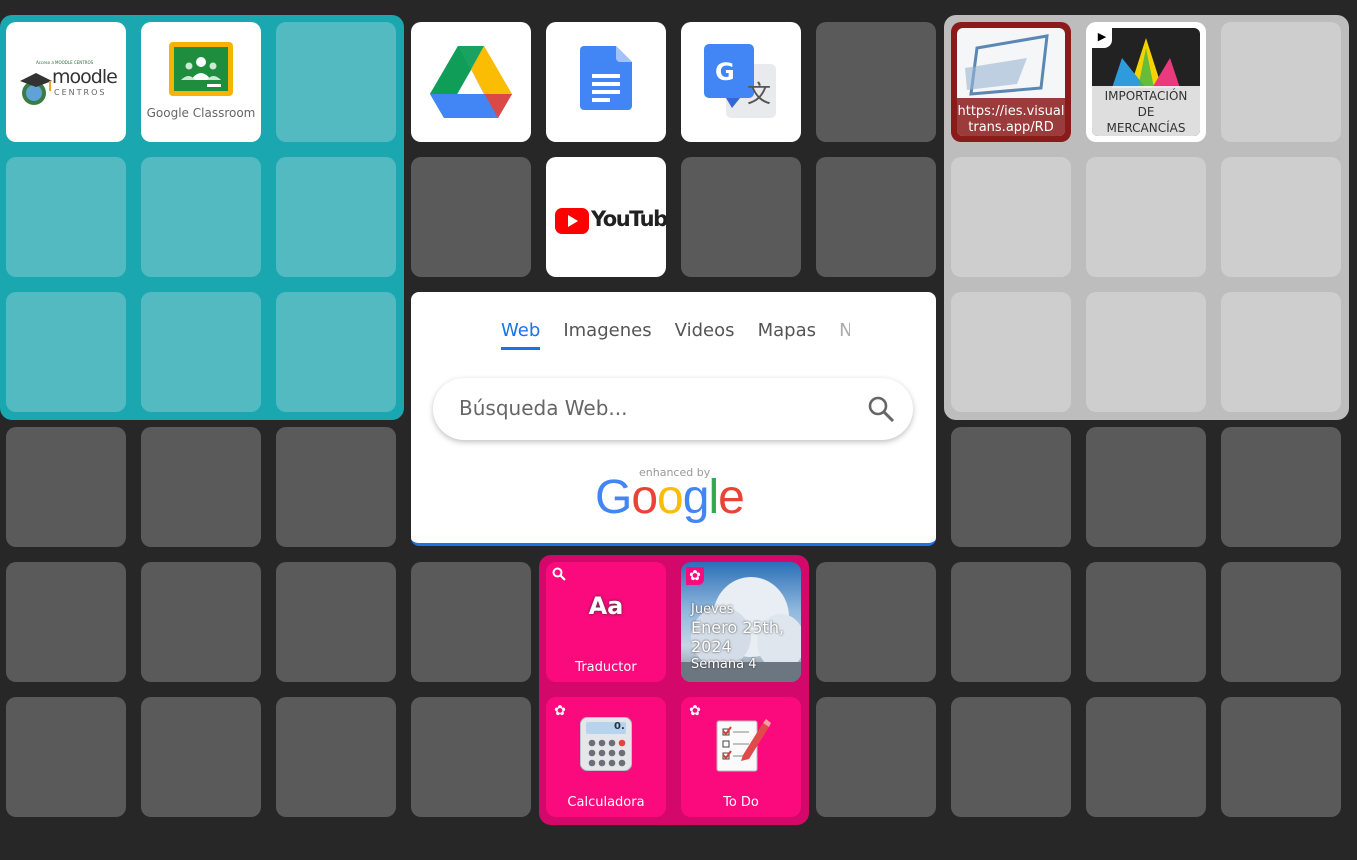 The height and width of the screenshot is (860, 1357). What do you see at coordinates (606, 622) in the screenshot?
I see `traductor-widget: Aa Traductor` at bounding box center [606, 622].